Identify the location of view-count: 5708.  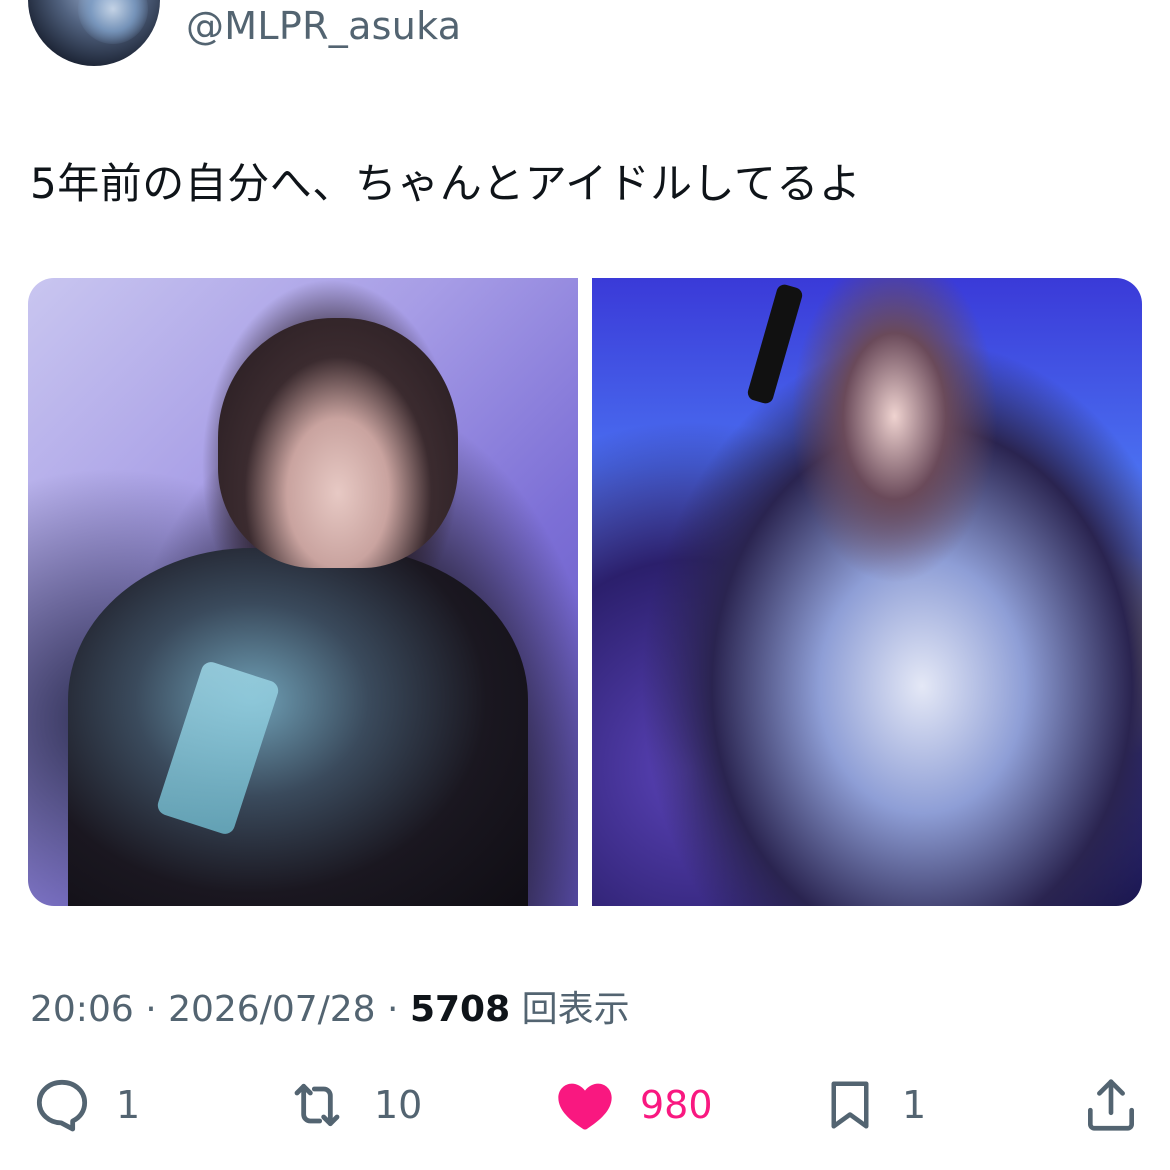
(460, 1009).